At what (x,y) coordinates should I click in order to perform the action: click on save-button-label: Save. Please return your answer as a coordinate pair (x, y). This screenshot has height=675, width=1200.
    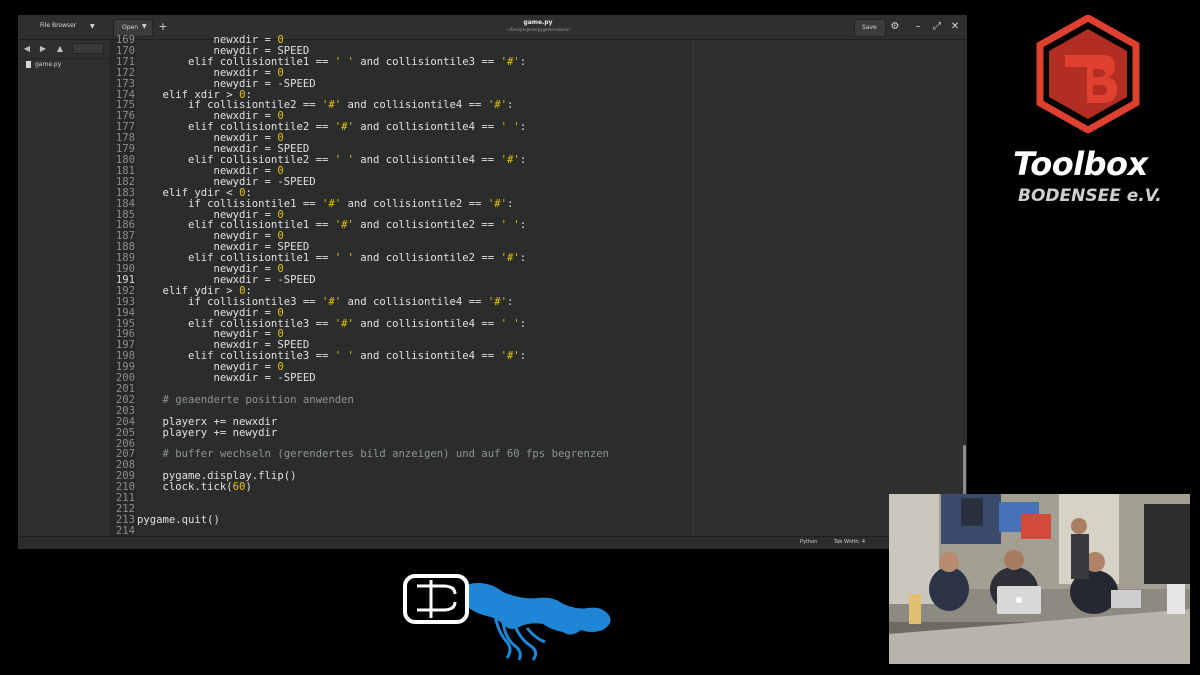
    Looking at the image, I should click on (869, 27).